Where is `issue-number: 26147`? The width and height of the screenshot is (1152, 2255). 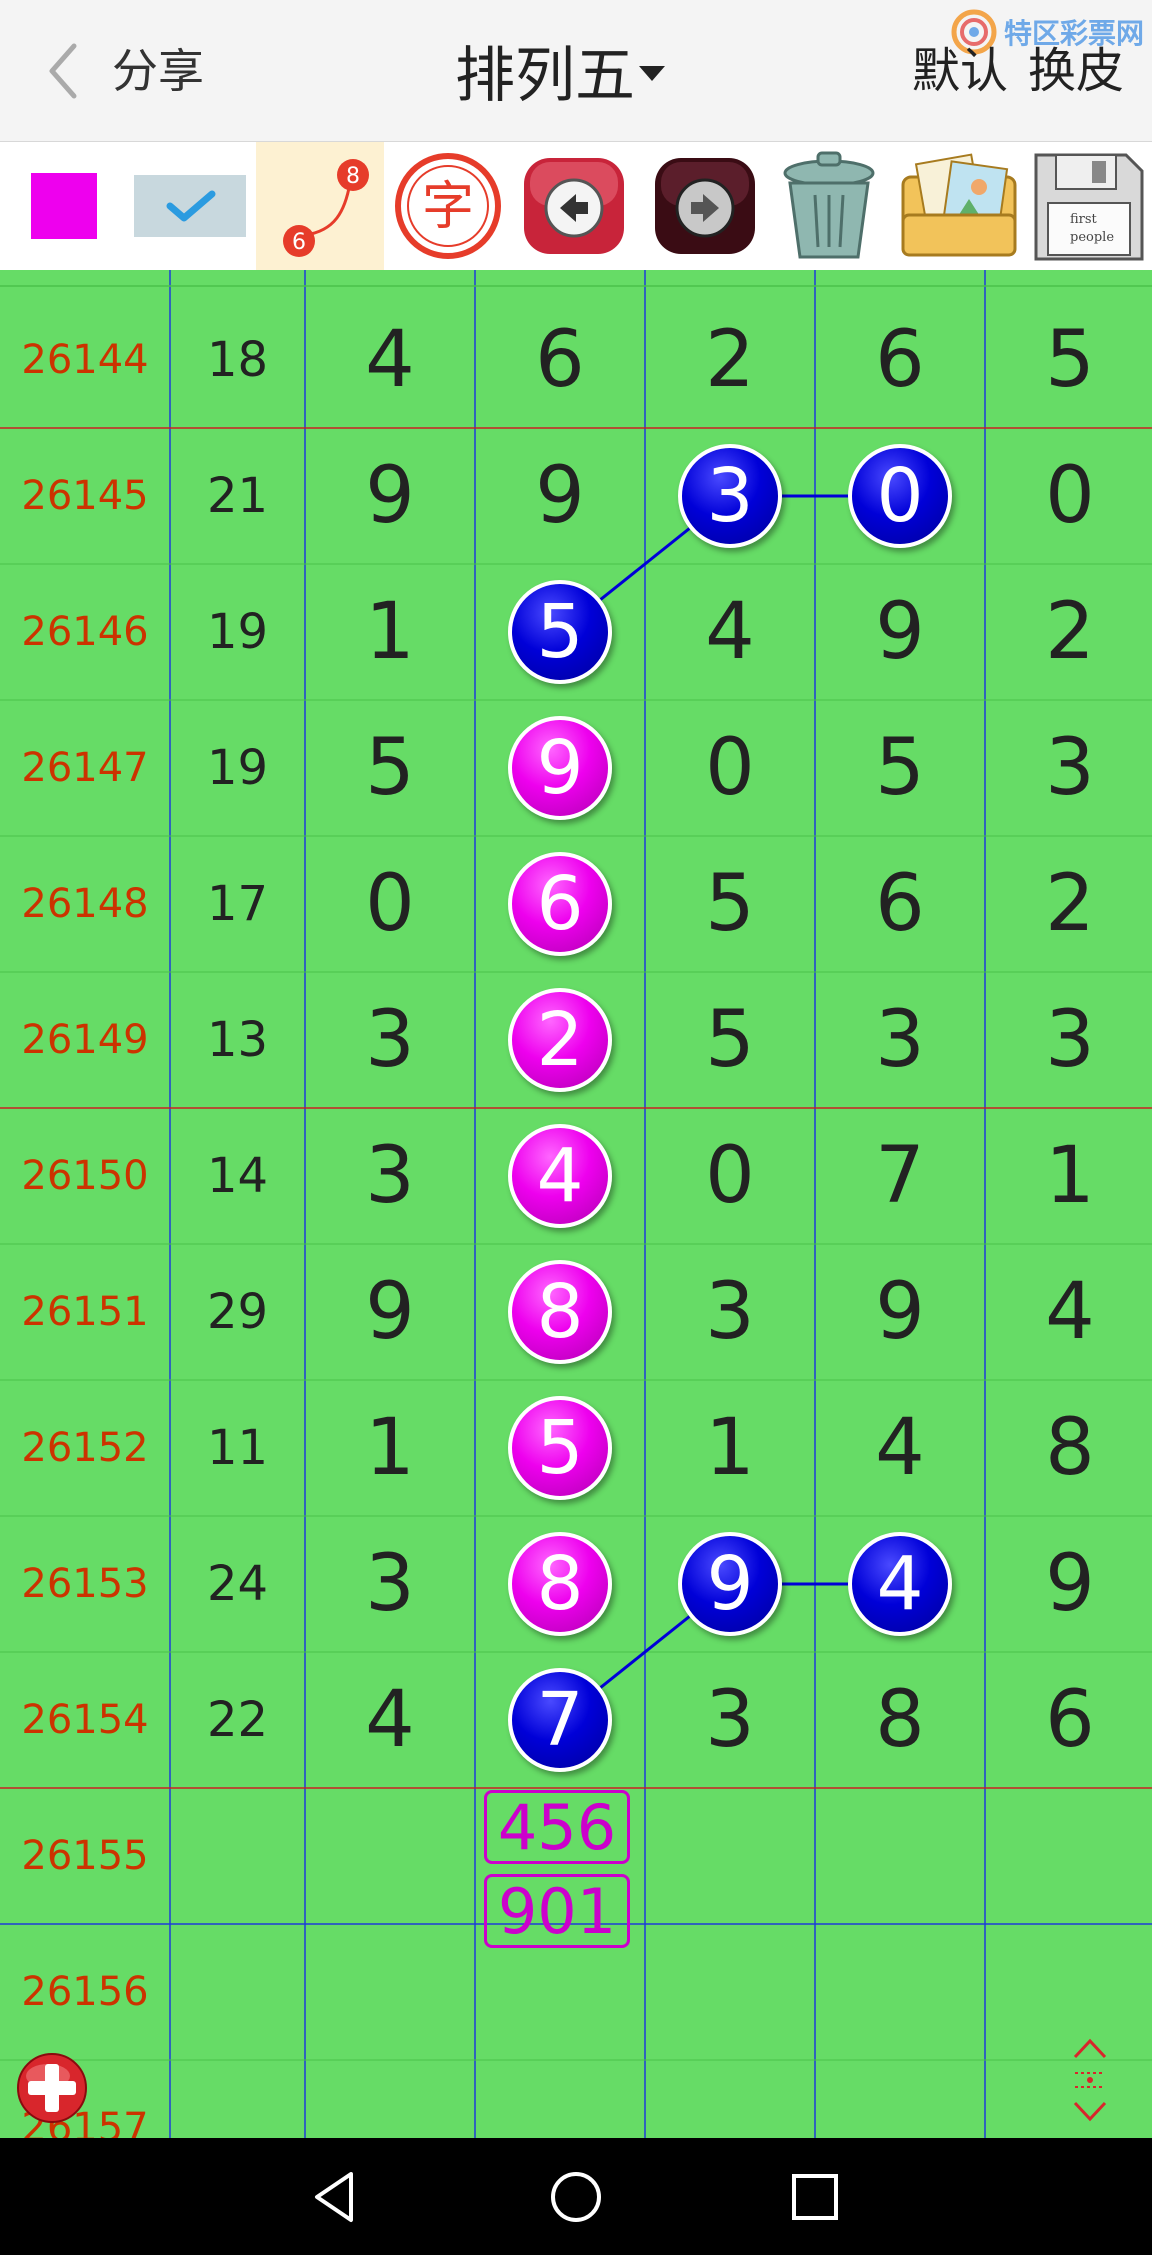
issue-number: 26147 is located at coordinates (85, 768).